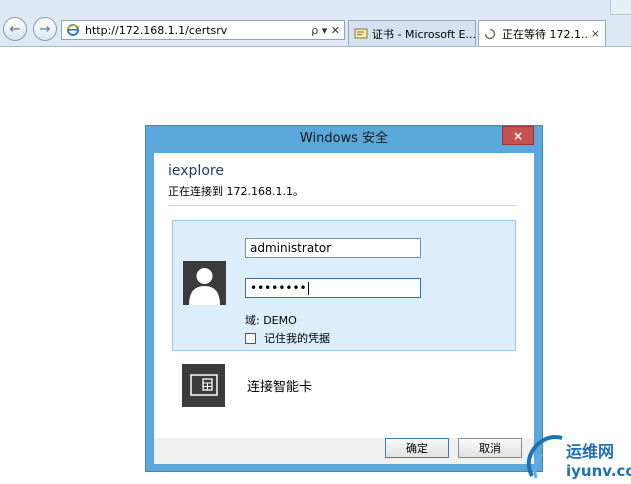  I want to click on arrow-left-icon: ←, so click(15, 29).